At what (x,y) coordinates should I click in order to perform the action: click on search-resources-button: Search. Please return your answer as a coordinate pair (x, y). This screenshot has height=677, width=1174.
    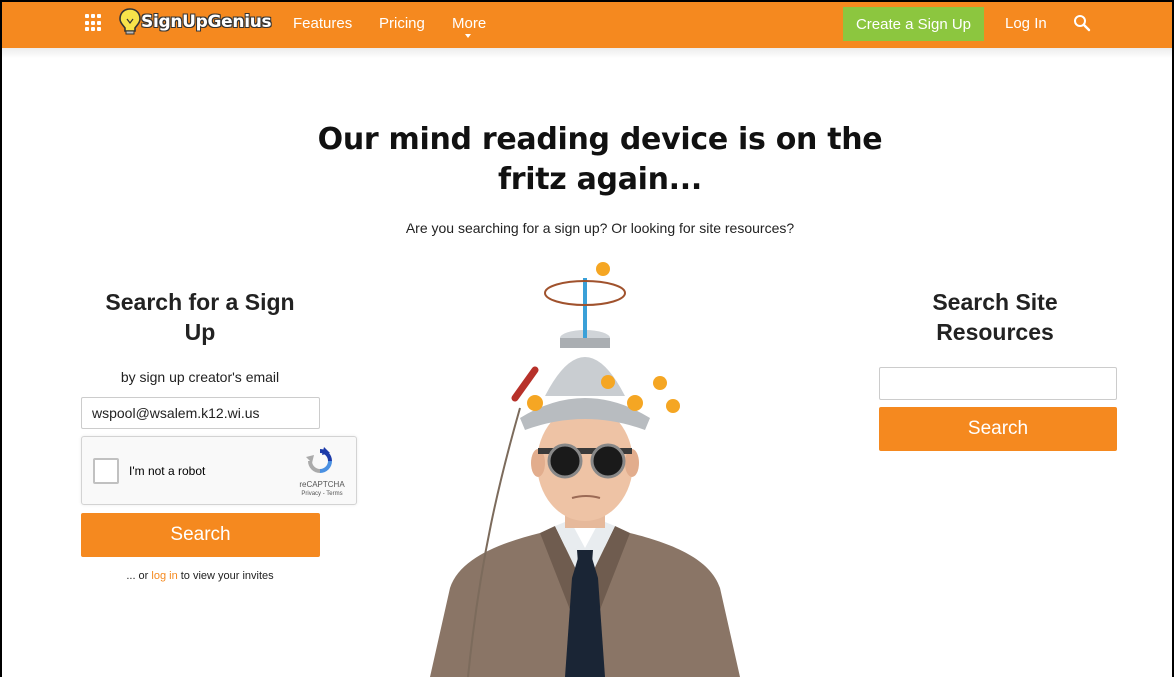
    Looking at the image, I should click on (998, 429).